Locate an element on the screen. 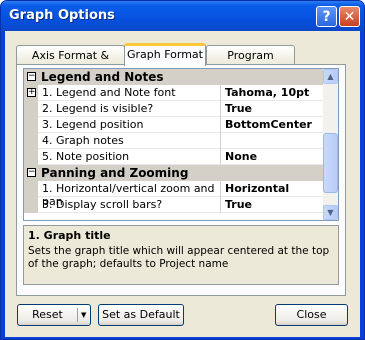 Image resolution: width=365 pixels, height=340 pixels. chevron-up-icon: ▲ is located at coordinates (330, 76).